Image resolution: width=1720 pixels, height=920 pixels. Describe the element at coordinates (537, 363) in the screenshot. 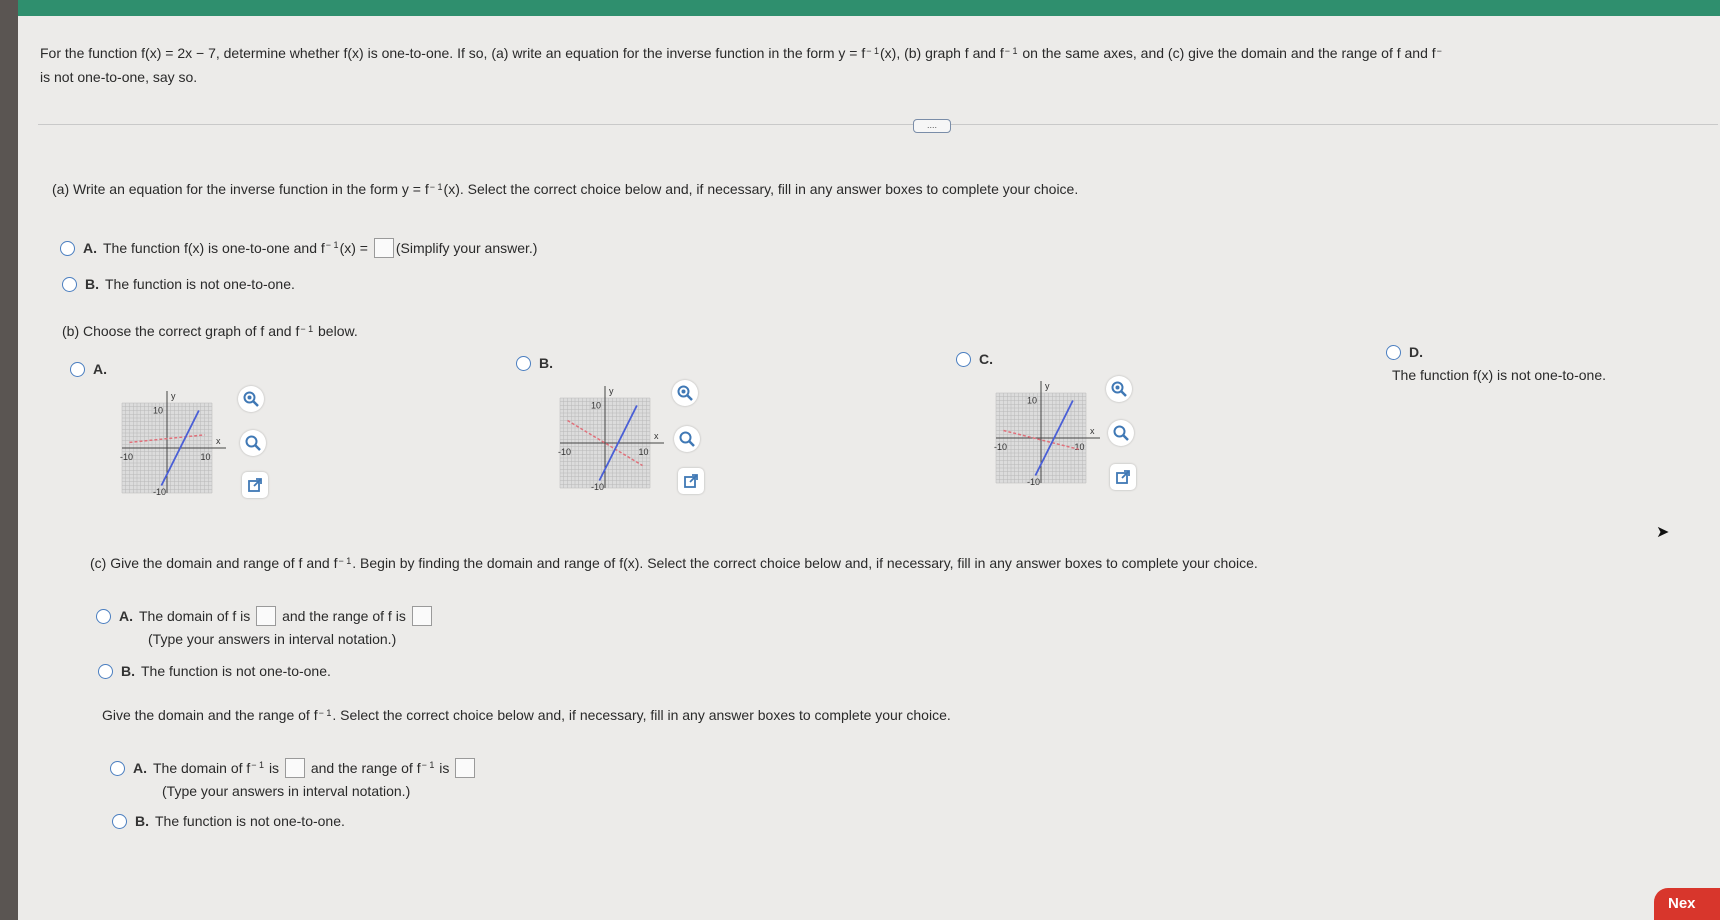

I see `graph-option-b: B.` at that location.